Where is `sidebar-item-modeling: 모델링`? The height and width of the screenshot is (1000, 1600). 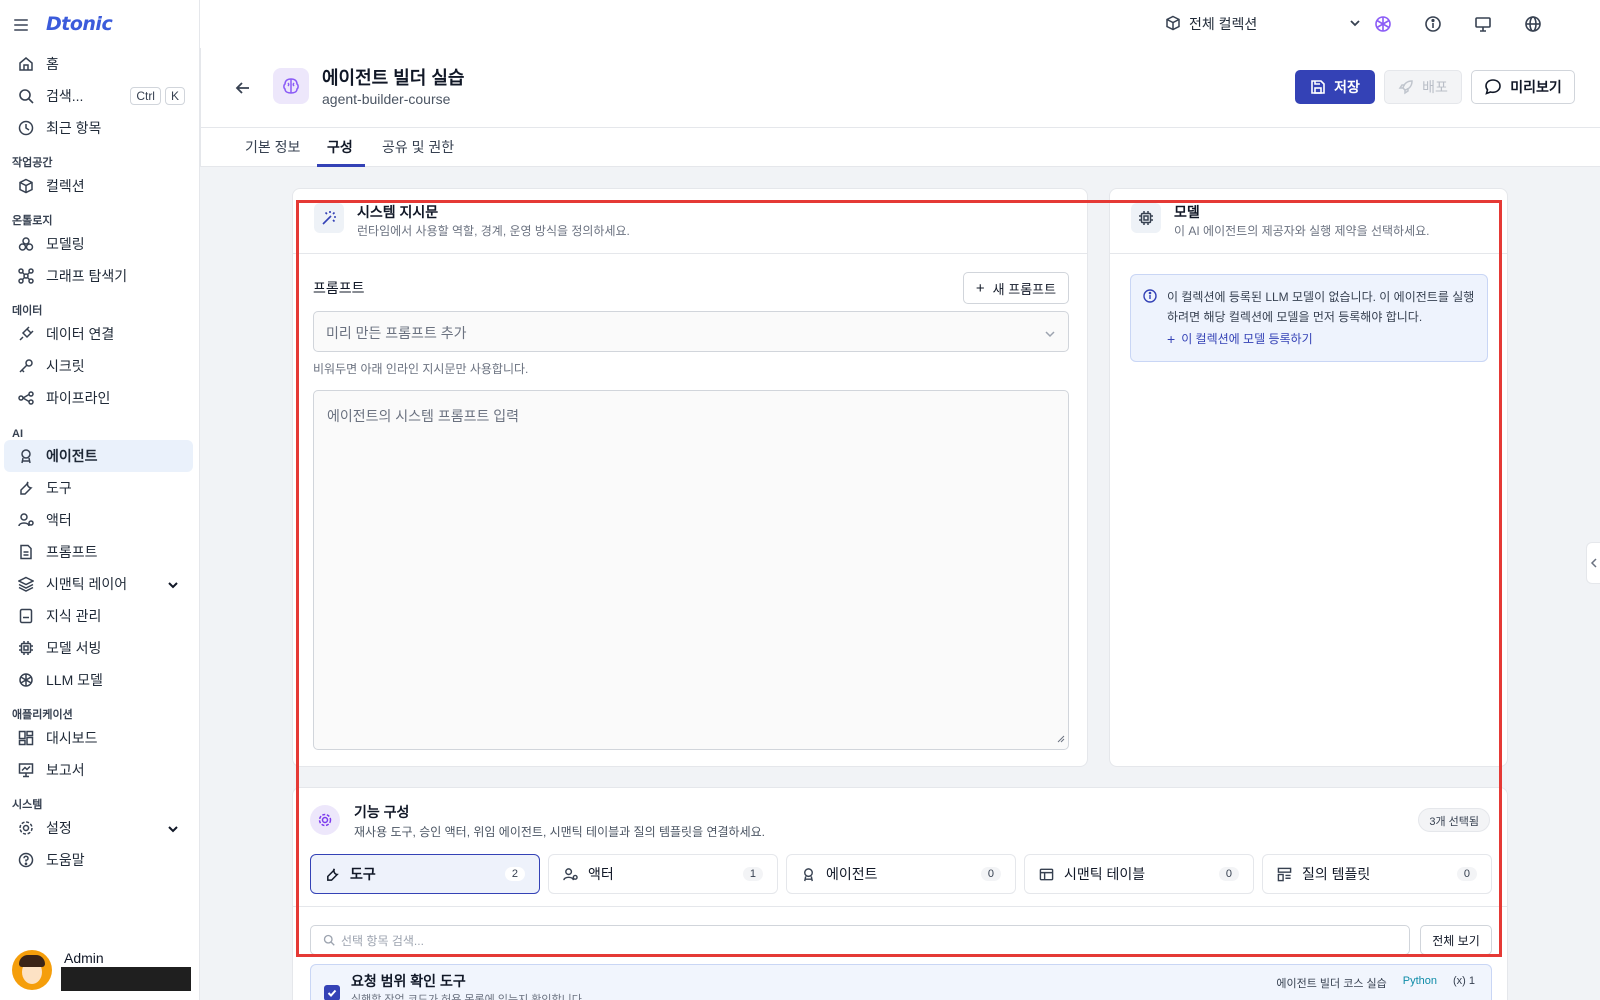
sidebar-item-modeling: 모델링 is located at coordinates (98, 244).